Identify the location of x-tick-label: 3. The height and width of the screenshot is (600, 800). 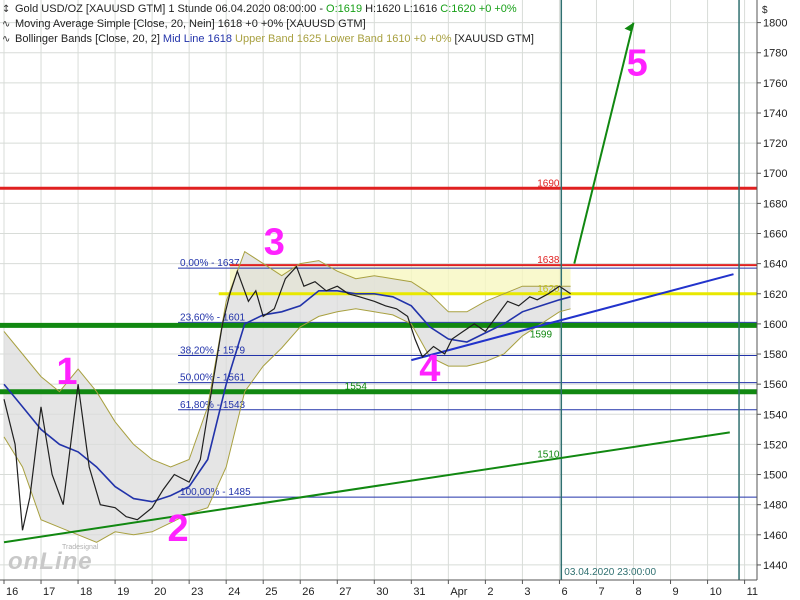
(527, 592).